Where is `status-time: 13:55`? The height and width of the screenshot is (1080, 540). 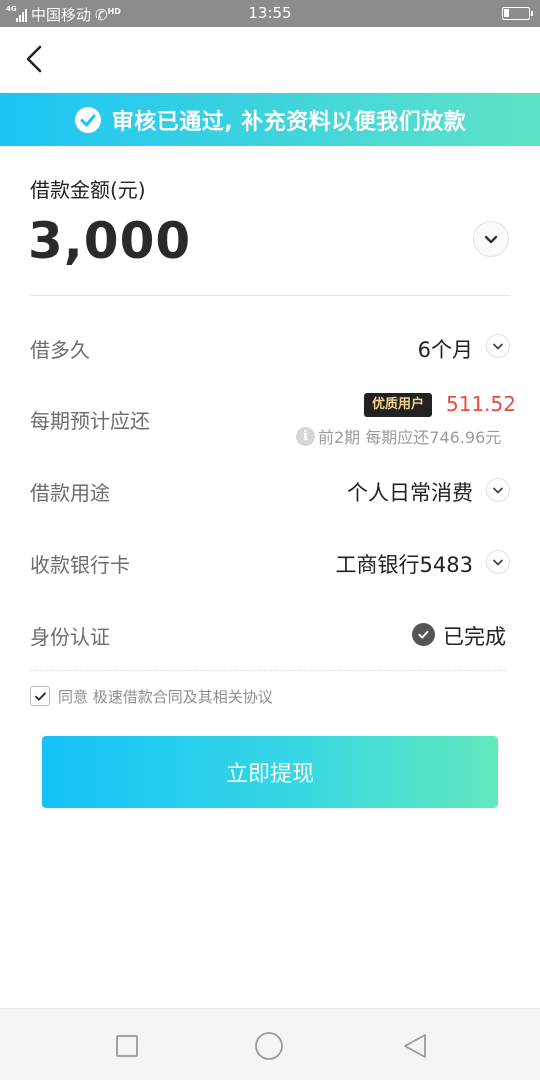 status-time: 13:55 is located at coordinates (270, 13).